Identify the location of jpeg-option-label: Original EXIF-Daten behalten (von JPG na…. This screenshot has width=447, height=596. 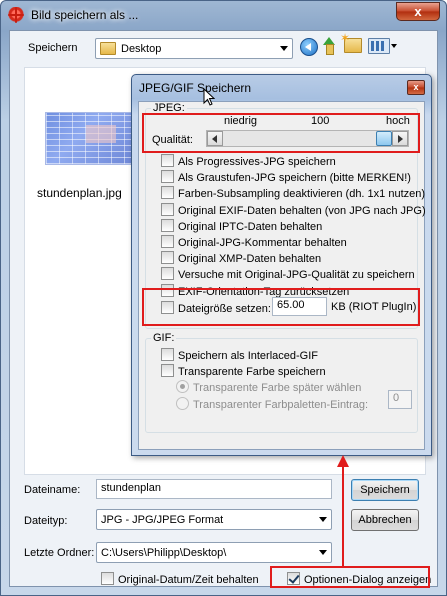
(302, 211).